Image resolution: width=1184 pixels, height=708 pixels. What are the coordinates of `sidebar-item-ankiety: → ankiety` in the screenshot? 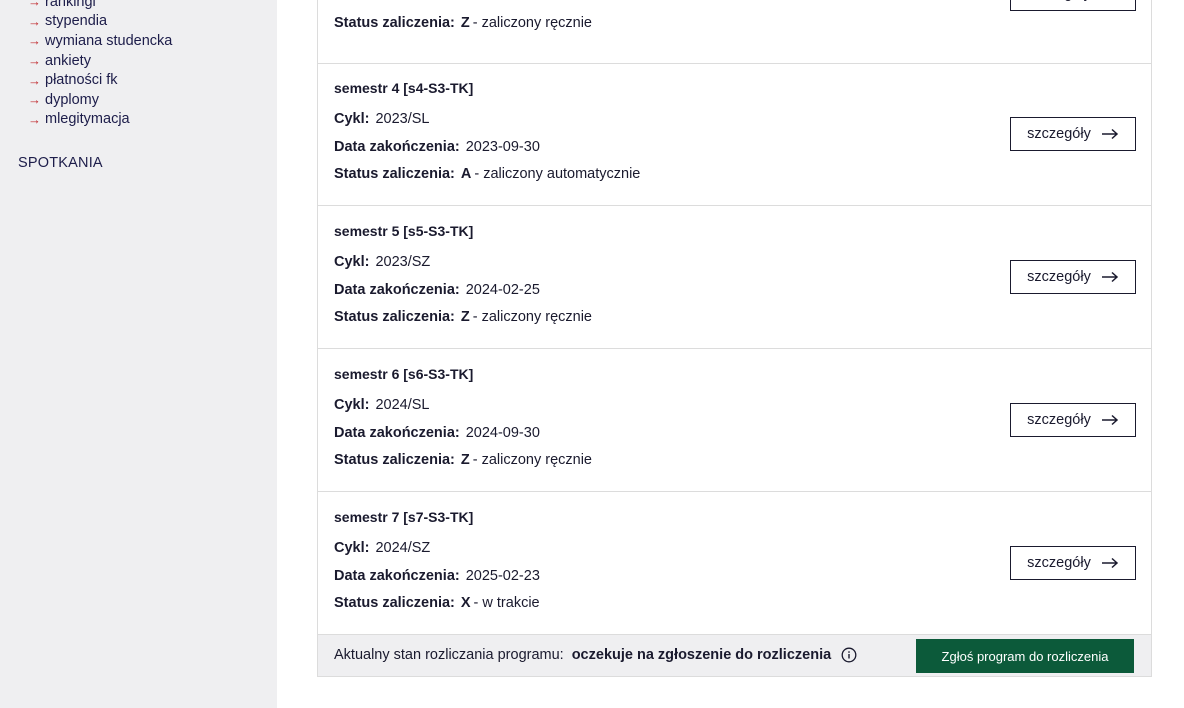 It's located at (100, 61).